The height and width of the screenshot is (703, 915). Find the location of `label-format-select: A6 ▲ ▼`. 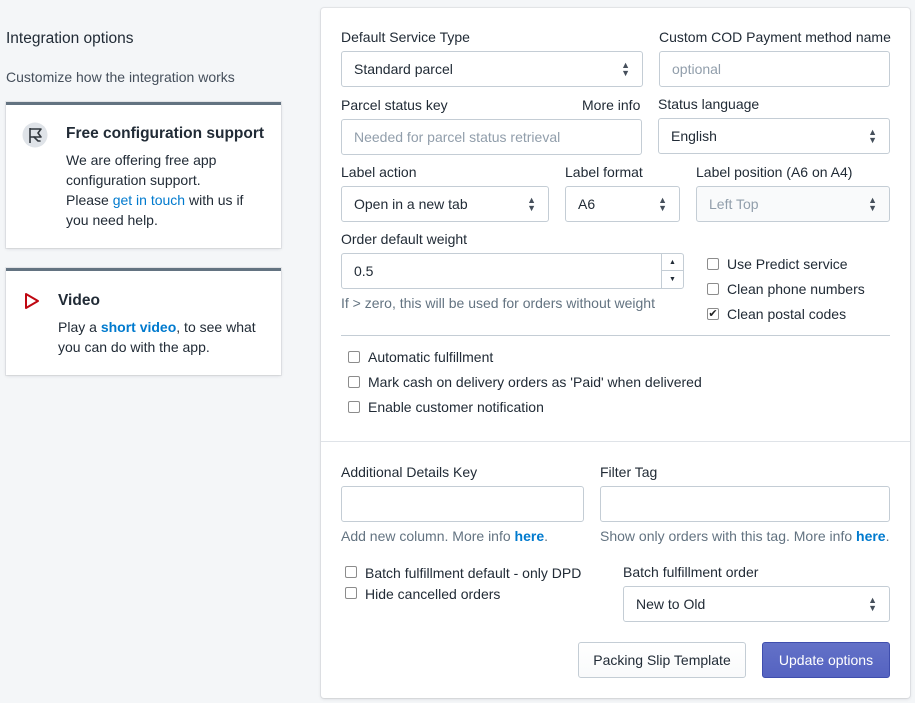

label-format-select: A6 ▲ ▼ is located at coordinates (622, 204).